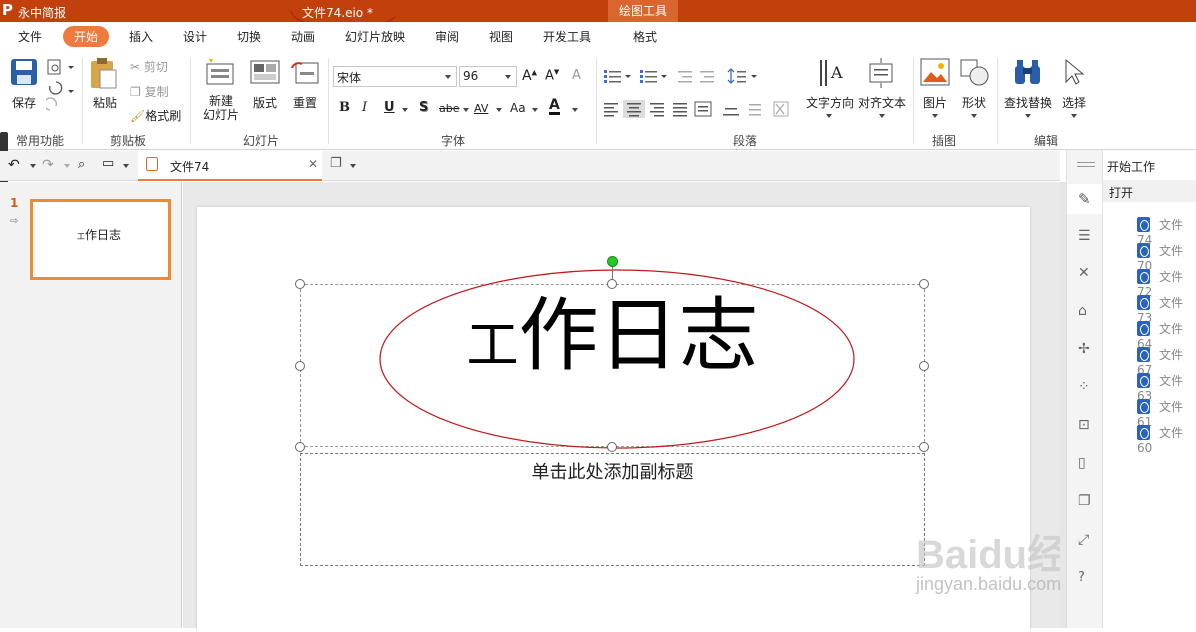 Image resolution: width=1196 pixels, height=632 pixels. What do you see at coordinates (152, 164) in the screenshot?
I see `document-icon` at bounding box center [152, 164].